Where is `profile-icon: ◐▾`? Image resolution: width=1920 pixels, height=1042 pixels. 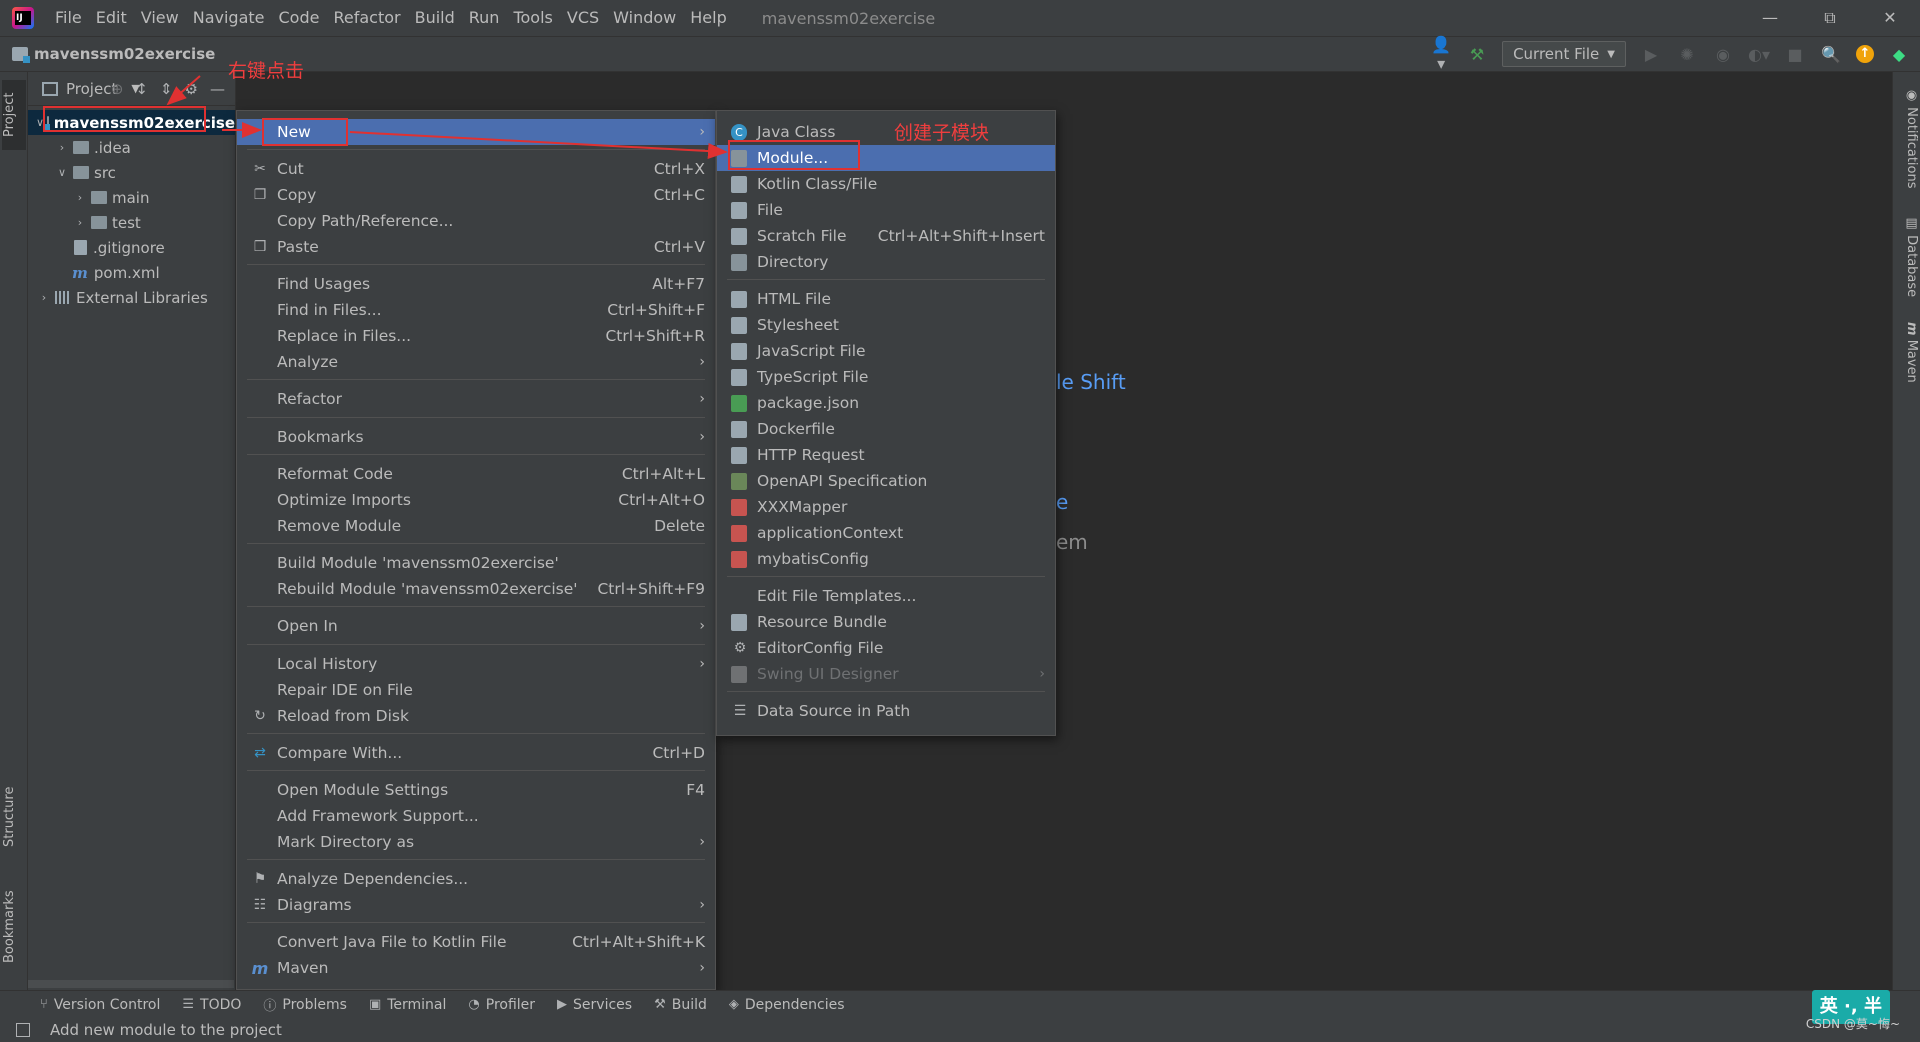 profile-icon: ◐▾ is located at coordinates (1759, 54).